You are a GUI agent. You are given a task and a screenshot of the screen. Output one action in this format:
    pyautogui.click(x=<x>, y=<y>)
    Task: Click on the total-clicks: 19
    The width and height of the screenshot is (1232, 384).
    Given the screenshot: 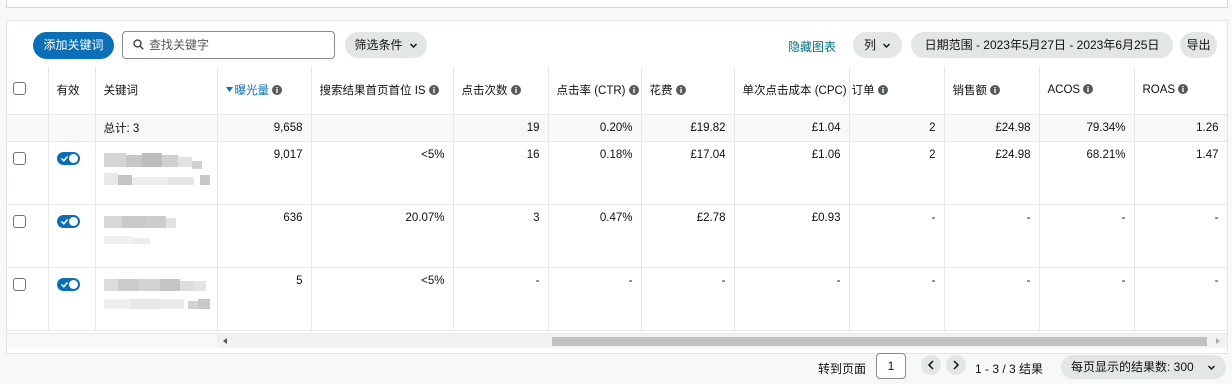 What is the action you would take?
    pyautogui.click(x=501, y=128)
    